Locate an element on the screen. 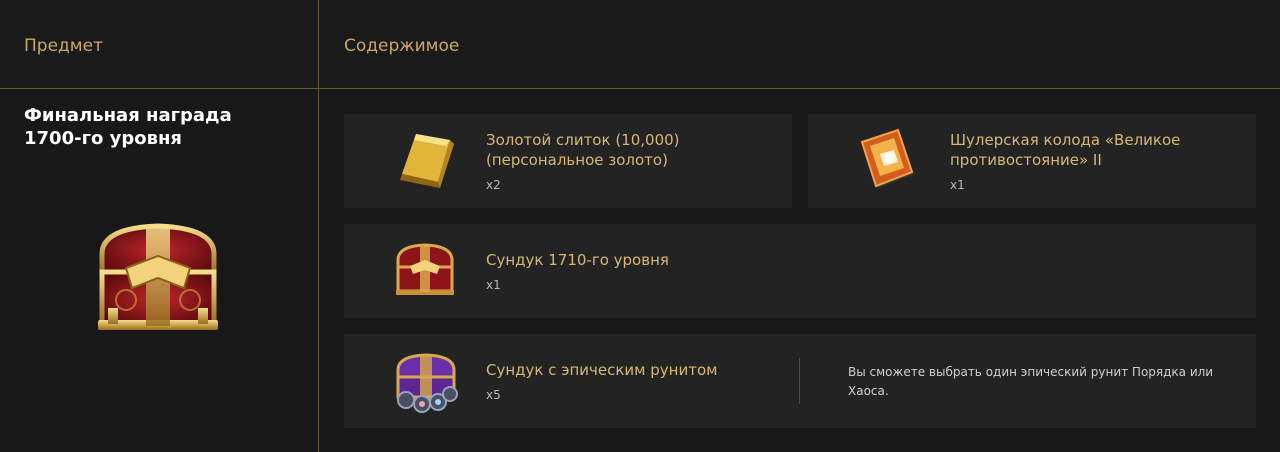 The image size is (1280, 452). content-name: Сундук с эпическим рунитом is located at coordinates (602, 370).